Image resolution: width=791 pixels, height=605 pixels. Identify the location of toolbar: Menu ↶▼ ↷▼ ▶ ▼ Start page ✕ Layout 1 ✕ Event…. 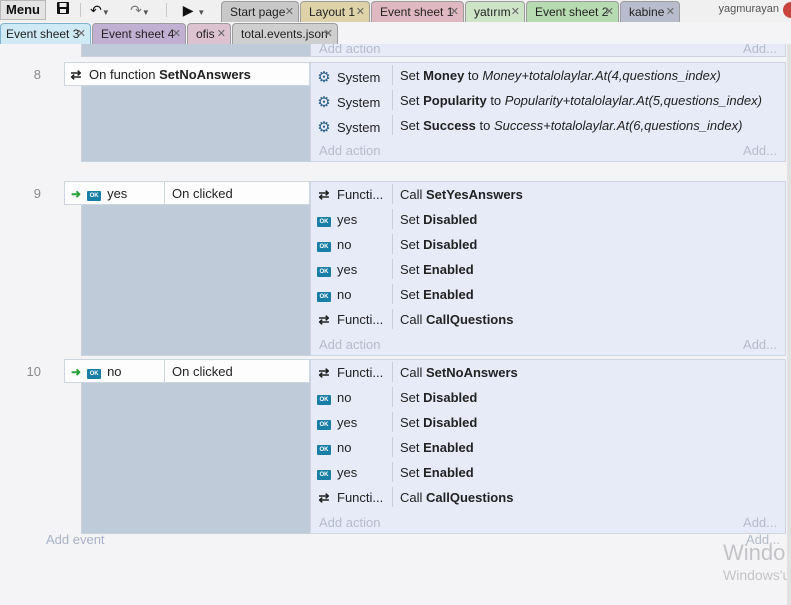
(395, 11).